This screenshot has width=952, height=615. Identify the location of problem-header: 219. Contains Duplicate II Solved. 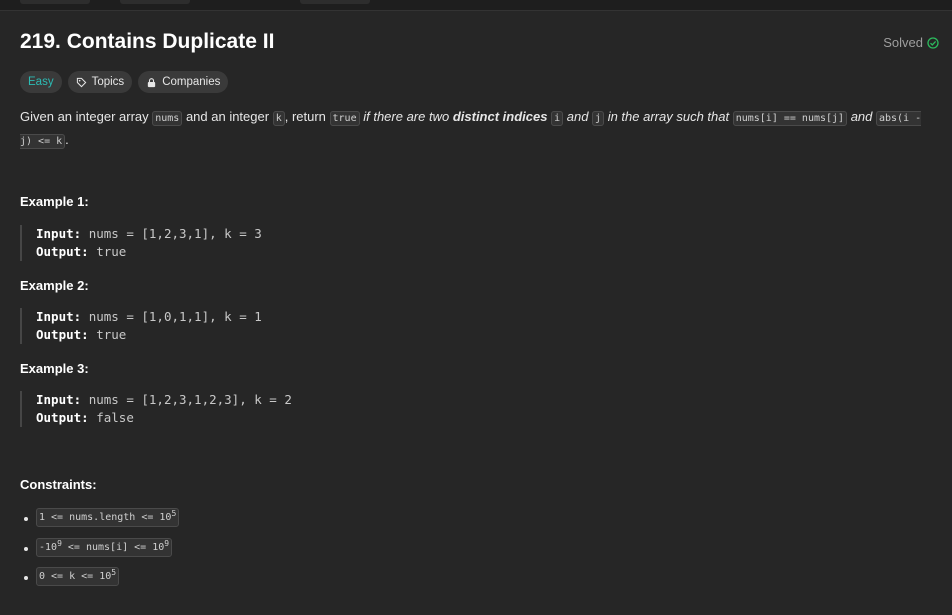
(479, 43).